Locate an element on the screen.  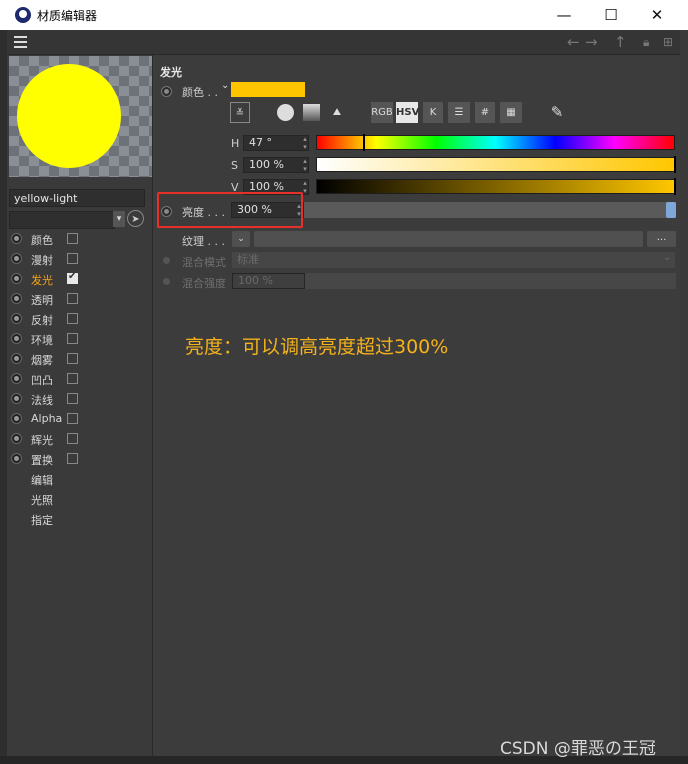
channel-row: 光照 is located at coordinates (79, 499).